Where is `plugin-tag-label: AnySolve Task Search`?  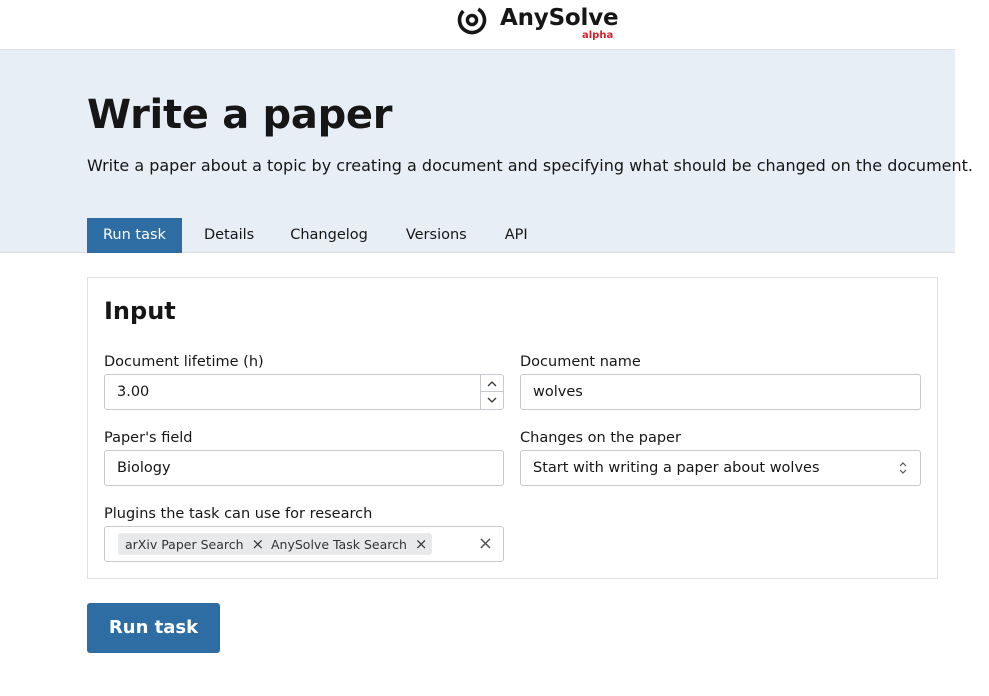
plugin-tag-label: AnySolve Task Search is located at coordinates (339, 544).